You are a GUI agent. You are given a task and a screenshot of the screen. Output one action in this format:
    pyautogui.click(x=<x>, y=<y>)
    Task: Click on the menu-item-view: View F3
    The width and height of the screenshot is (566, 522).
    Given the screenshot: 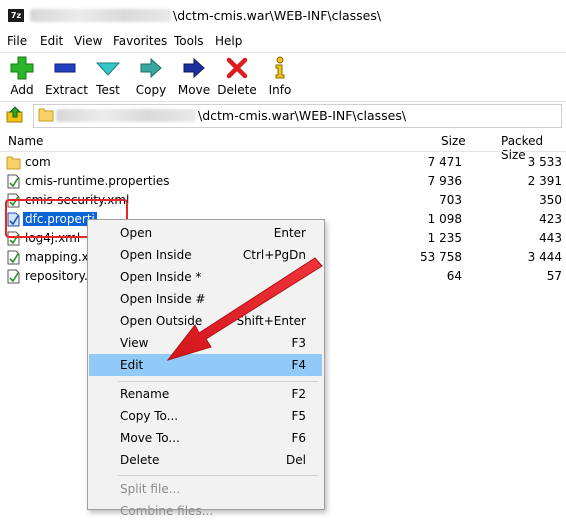 What is the action you would take?
    pyautogui.click(x=205, y=343)
    